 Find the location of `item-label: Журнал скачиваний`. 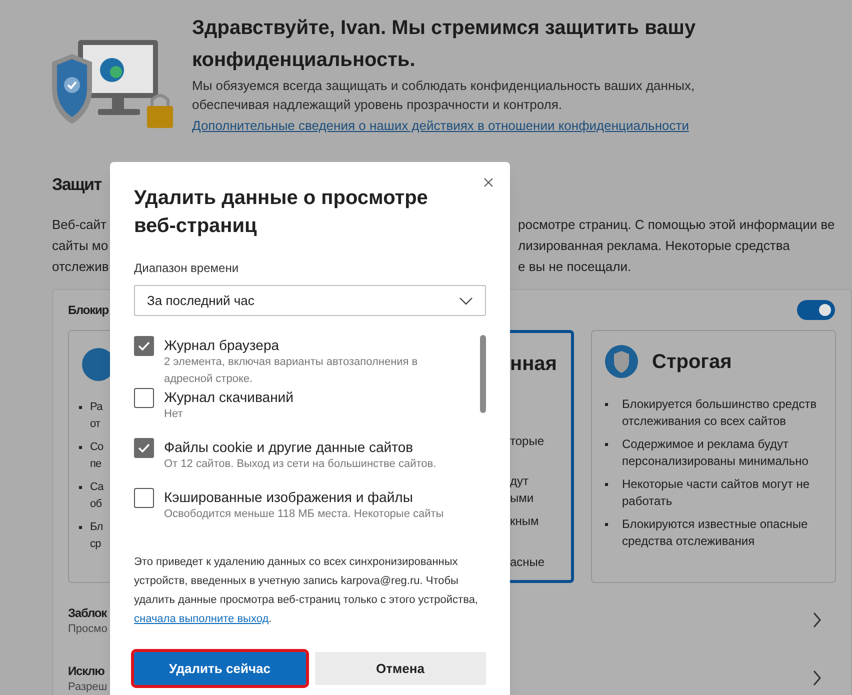

item-label: Журнал скачиваний is located at coordinates (229, 397).